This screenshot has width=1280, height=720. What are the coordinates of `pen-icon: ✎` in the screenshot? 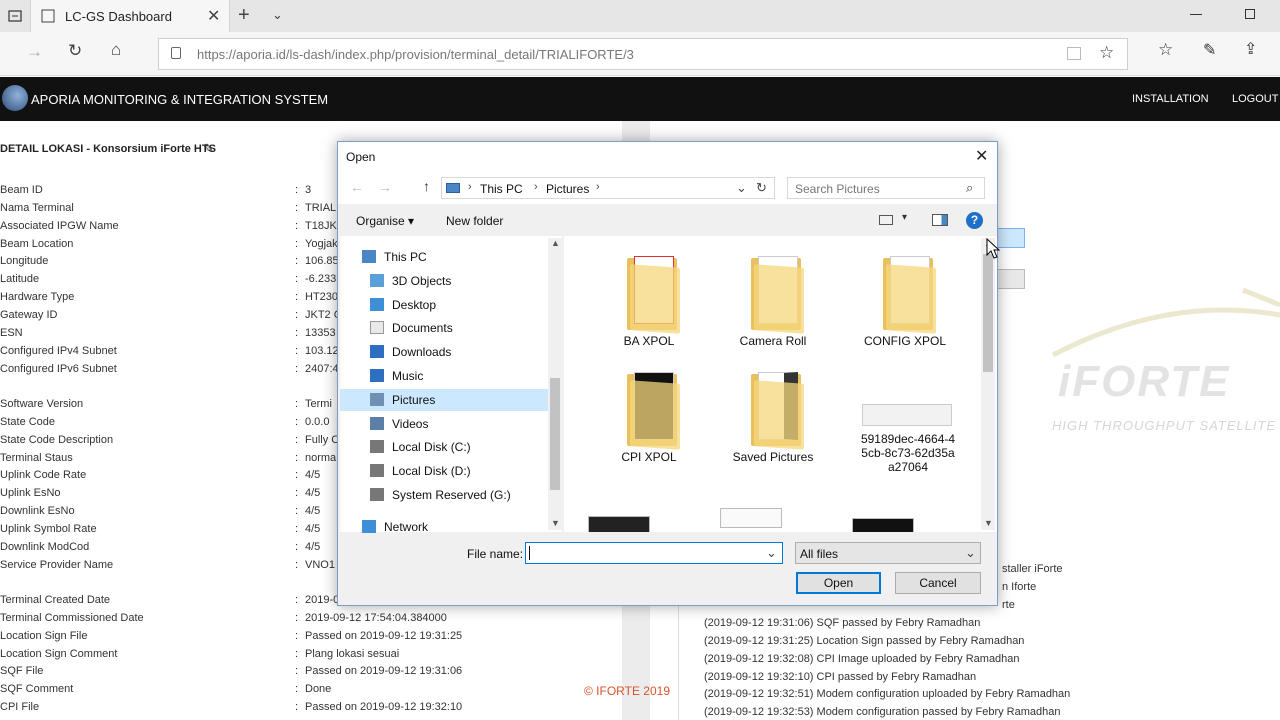 It's located at (1209, 50).